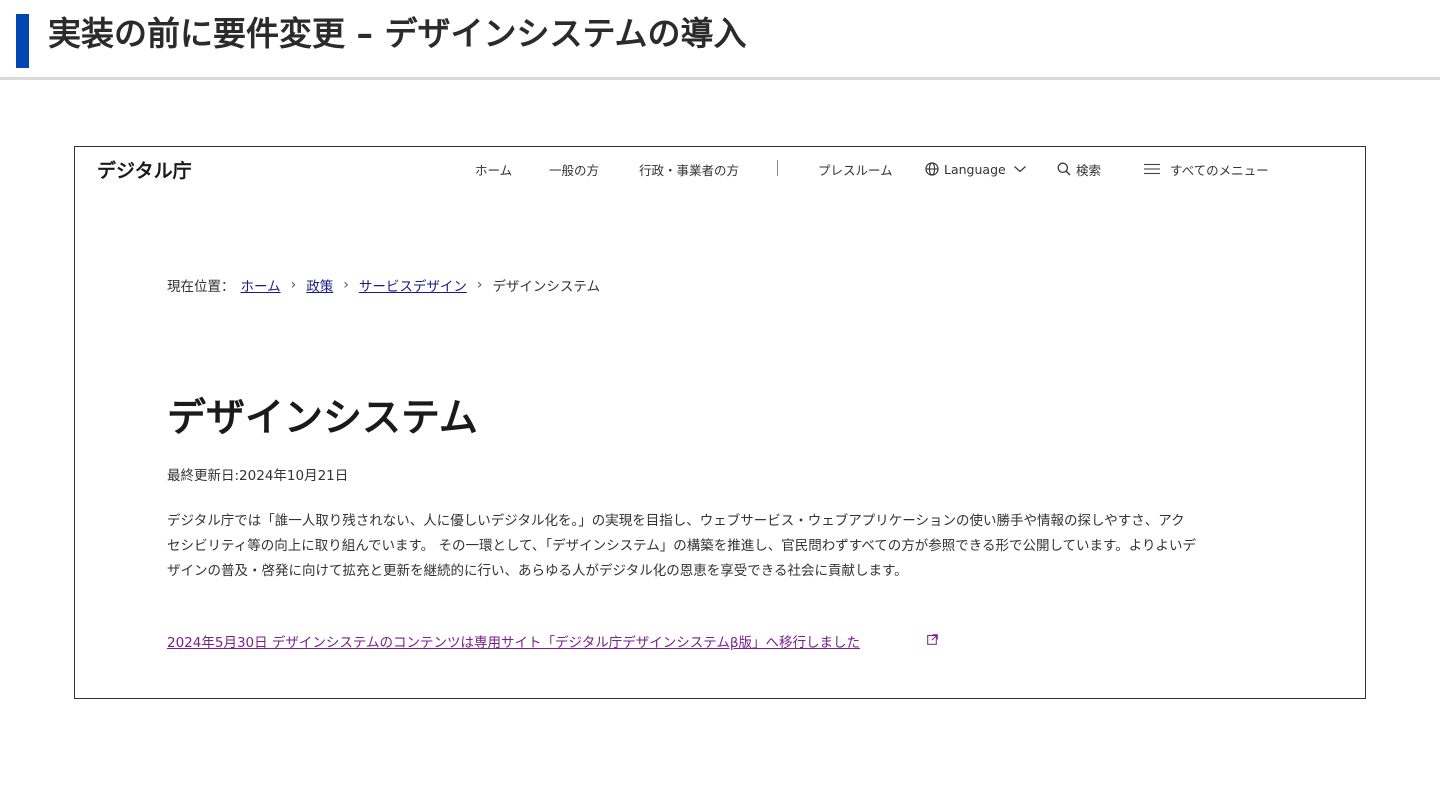 The height and width of the screenshot is (810, 1440). What do you see at coordinates (413, 285) in the screenshot?
I see `breadcrumb-service-design-link: サービスデザイン` at bounding box center [413, 285].